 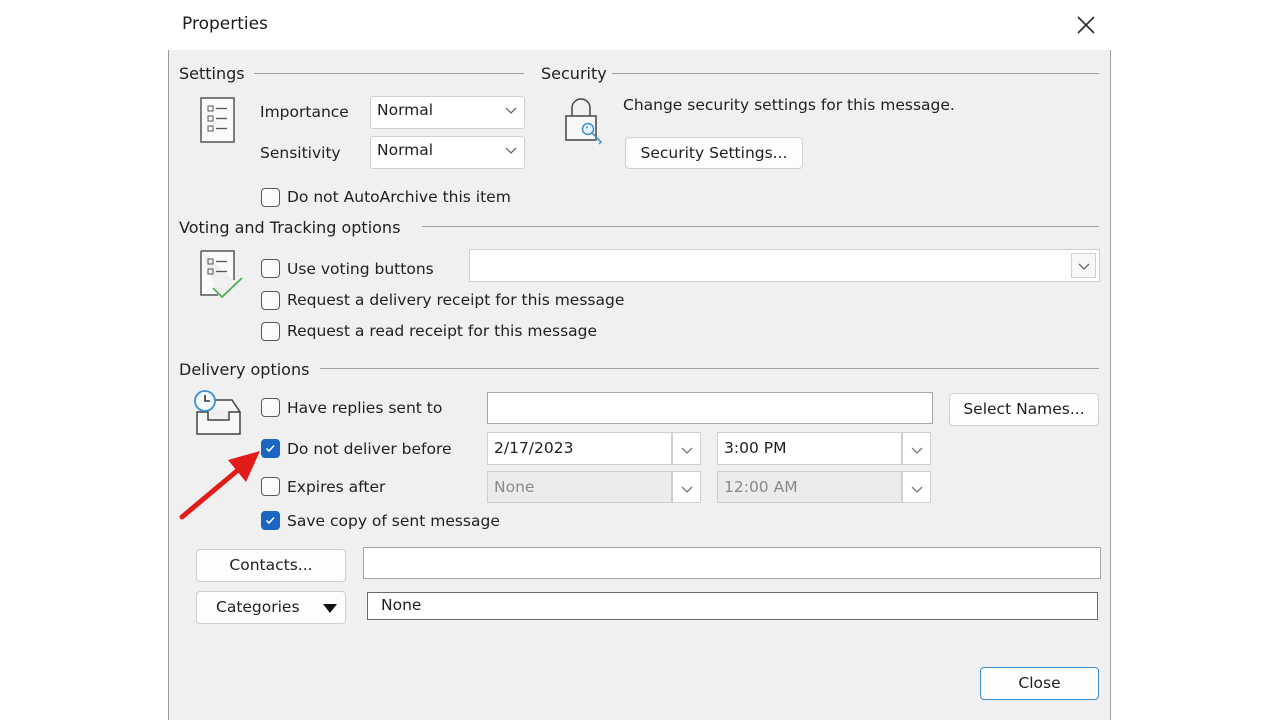 I want to click on scheduled-inbox-icon, so click(x=218, y=415).